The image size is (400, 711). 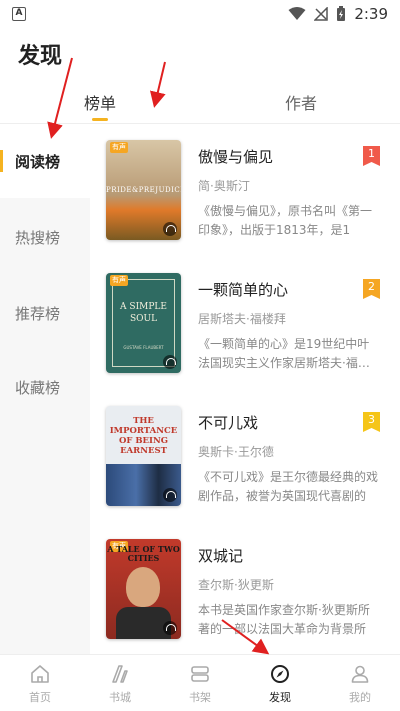 I want to click on cover-figure-face, so click(x=143, y=587).